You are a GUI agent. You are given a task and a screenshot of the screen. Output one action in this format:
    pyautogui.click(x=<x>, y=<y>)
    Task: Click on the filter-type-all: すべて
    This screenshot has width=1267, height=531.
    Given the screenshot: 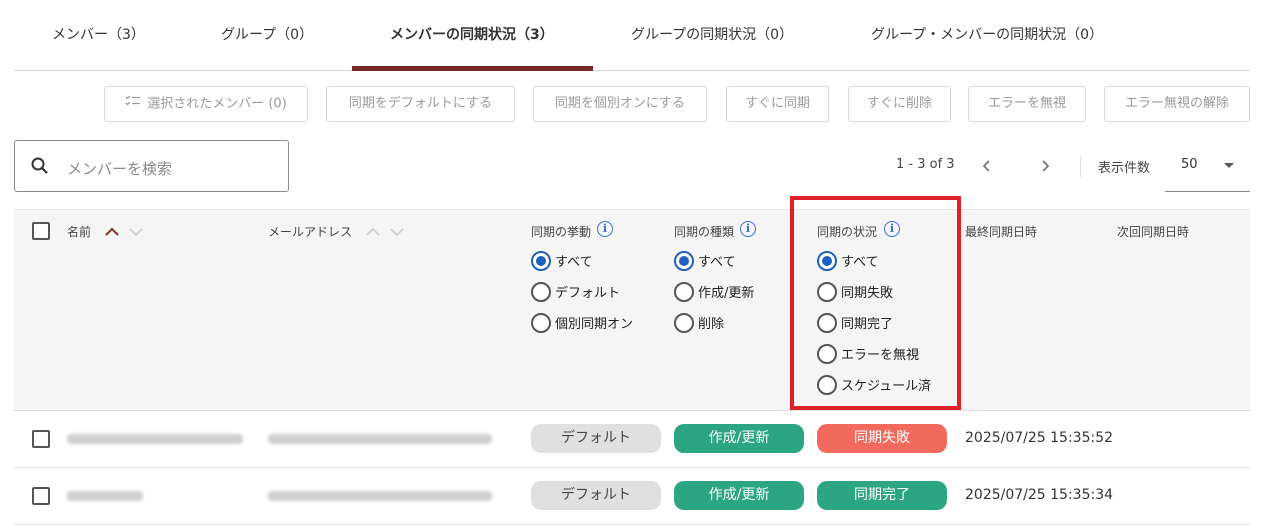 What is the action you would take?
    pyautogui.click(x=714, y=260)
    